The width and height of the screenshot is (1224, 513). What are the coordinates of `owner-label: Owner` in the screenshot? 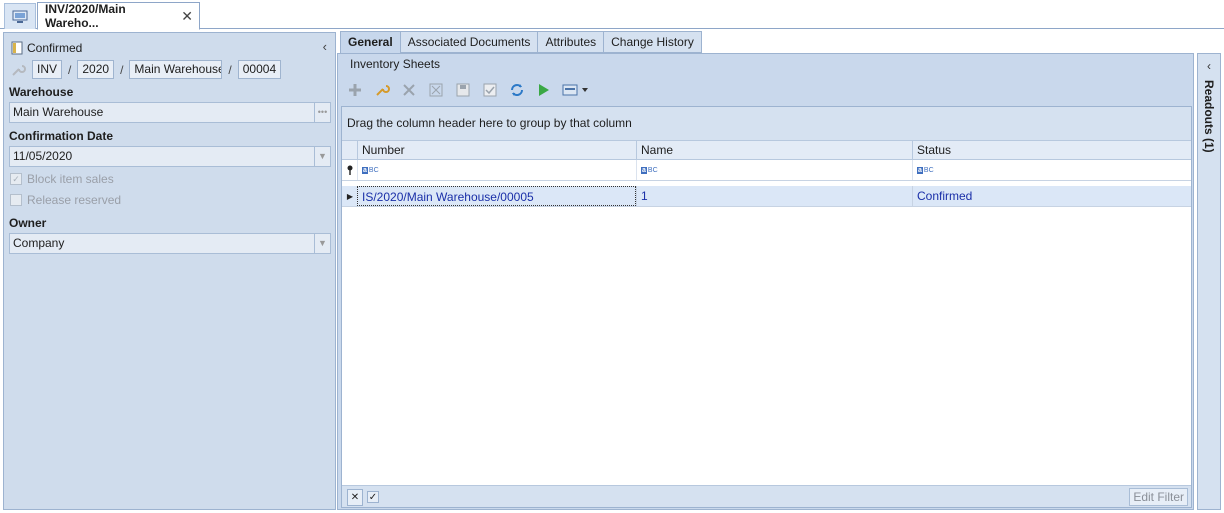 It's located at (28, 223).